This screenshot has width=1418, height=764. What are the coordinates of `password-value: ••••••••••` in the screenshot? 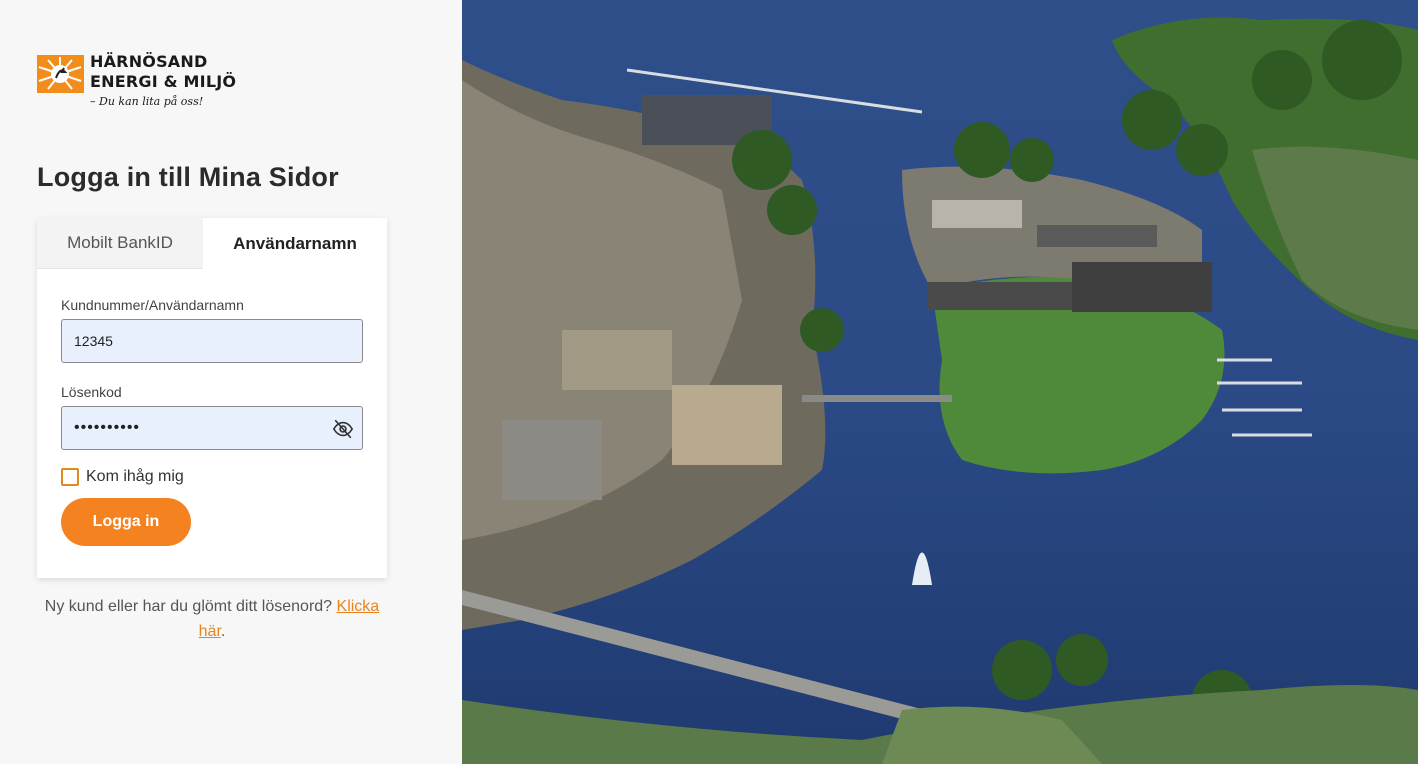 It's located at (107, 427).